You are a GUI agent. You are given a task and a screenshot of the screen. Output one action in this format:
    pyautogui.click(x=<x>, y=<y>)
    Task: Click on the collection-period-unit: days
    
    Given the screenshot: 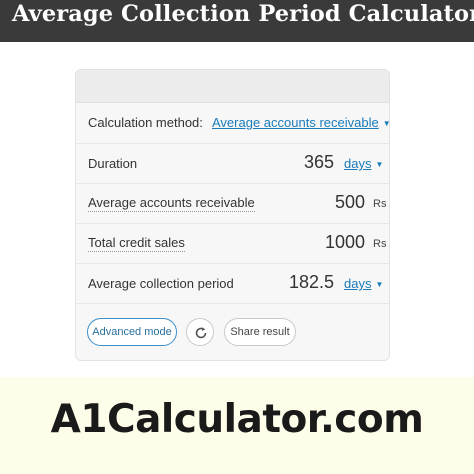 What is the action you would take?
    pyautogui.click(x=358, y=283)
    